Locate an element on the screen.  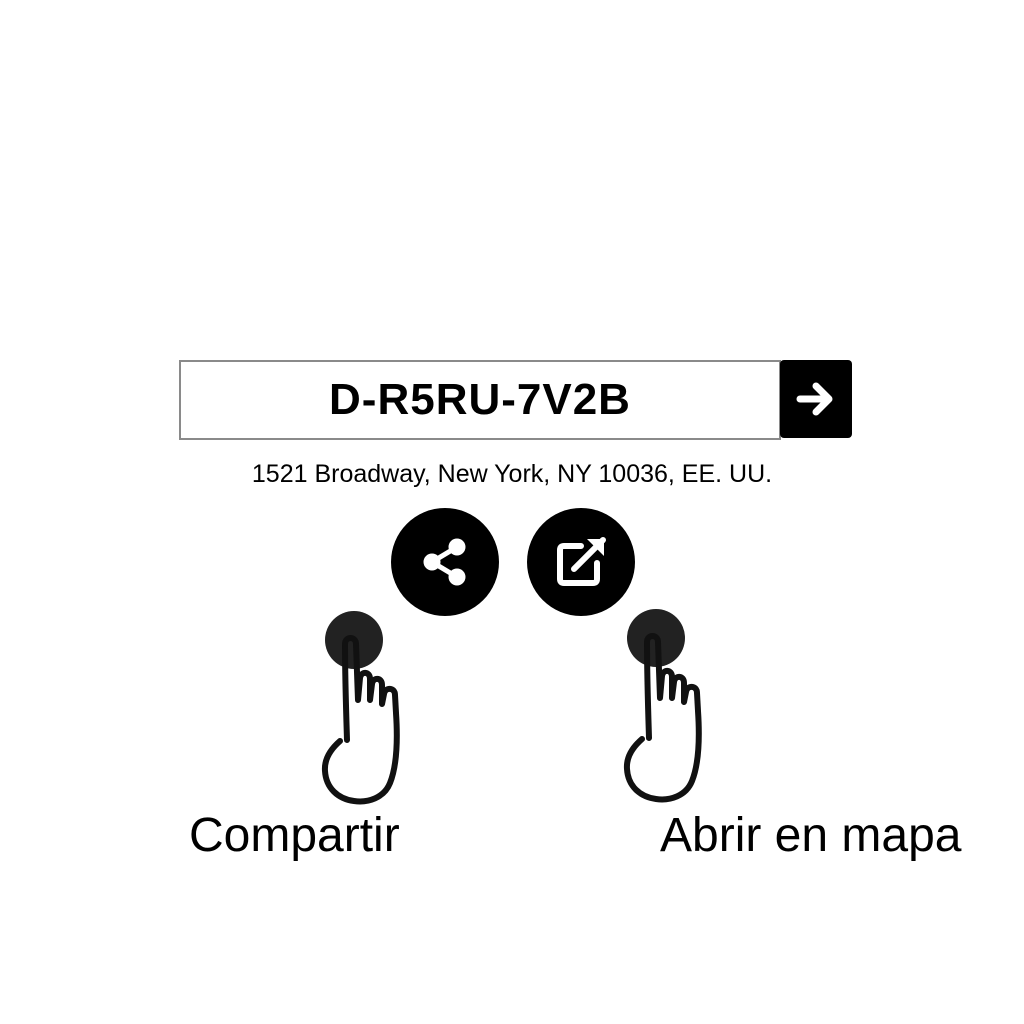
arrow-right-icon is located at coordinates (814, 399).